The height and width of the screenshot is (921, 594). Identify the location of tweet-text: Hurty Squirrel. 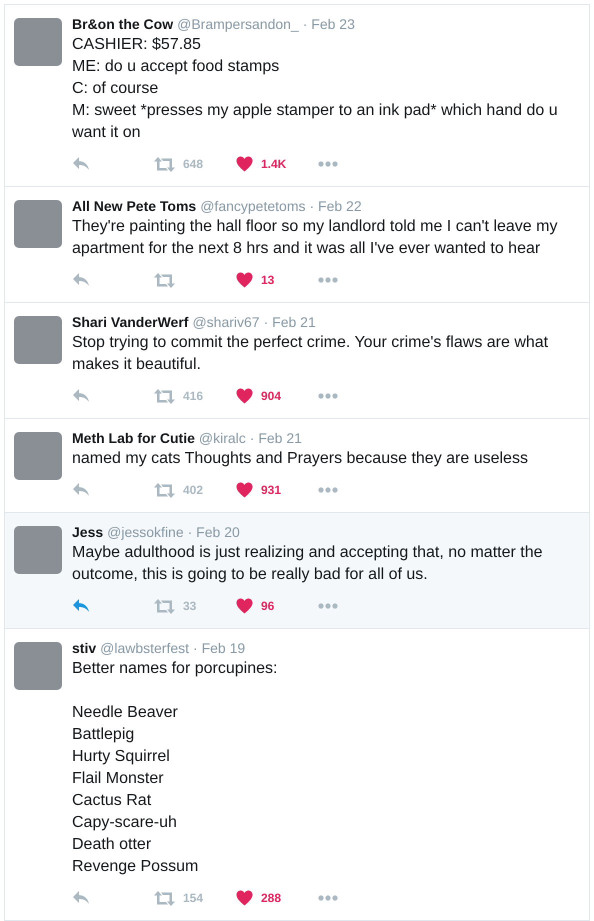
(121, 757).